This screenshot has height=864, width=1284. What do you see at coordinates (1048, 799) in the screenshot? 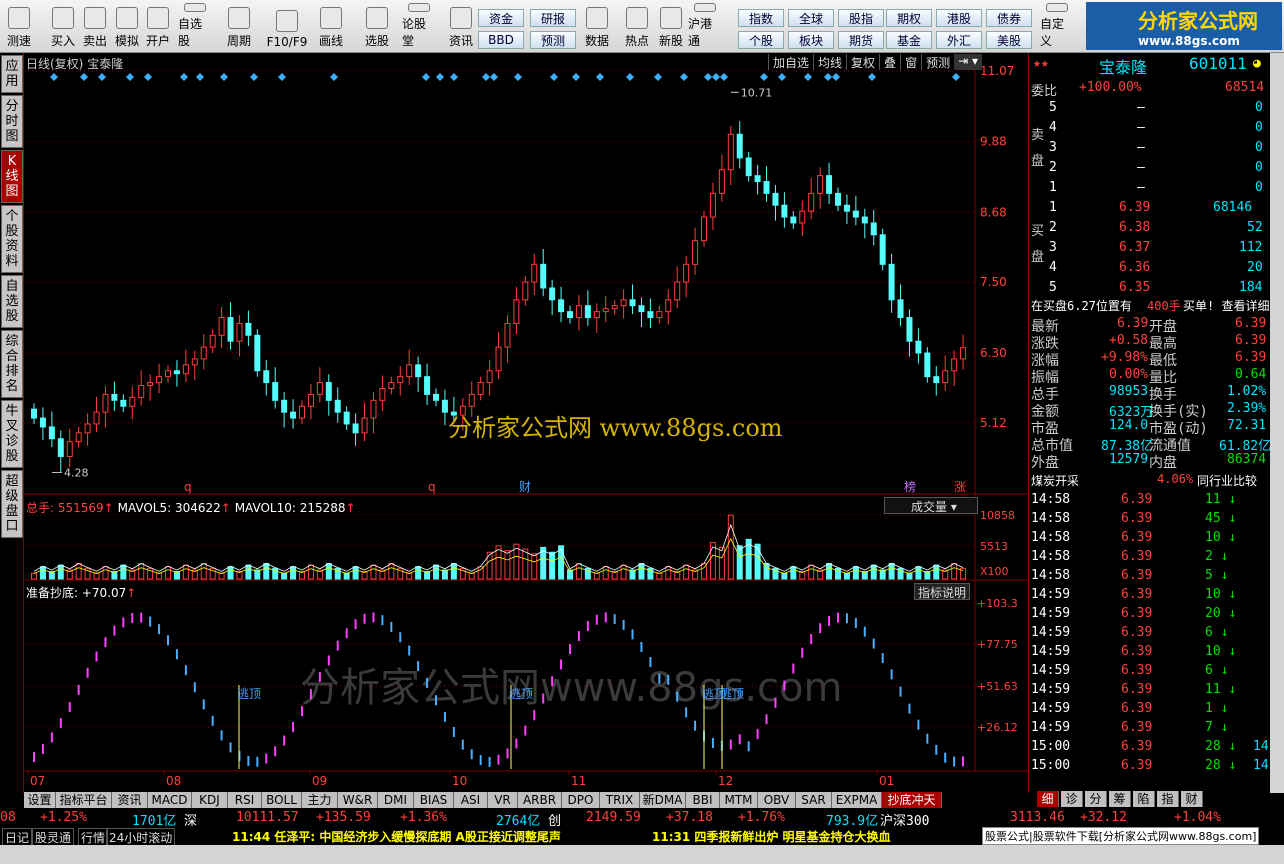
I see `quote-tab-0: 细` at bounding box center [1048, 799].